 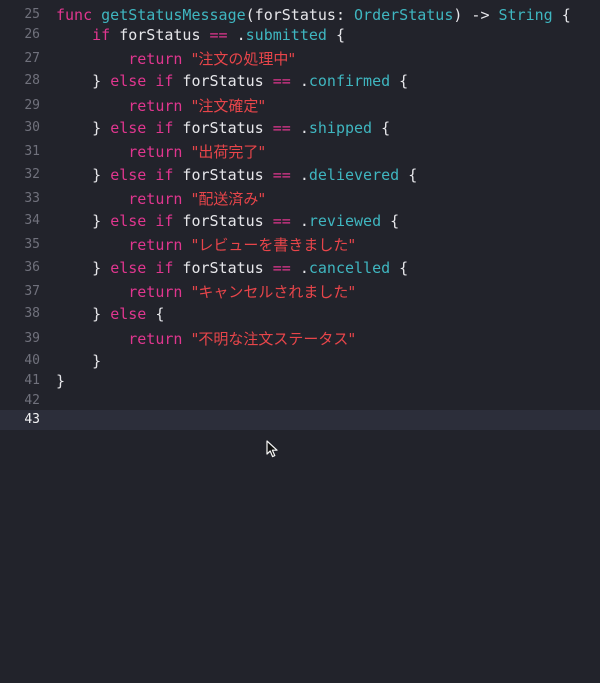 I want to click on line-number: 35, so click(x=32, y=244).